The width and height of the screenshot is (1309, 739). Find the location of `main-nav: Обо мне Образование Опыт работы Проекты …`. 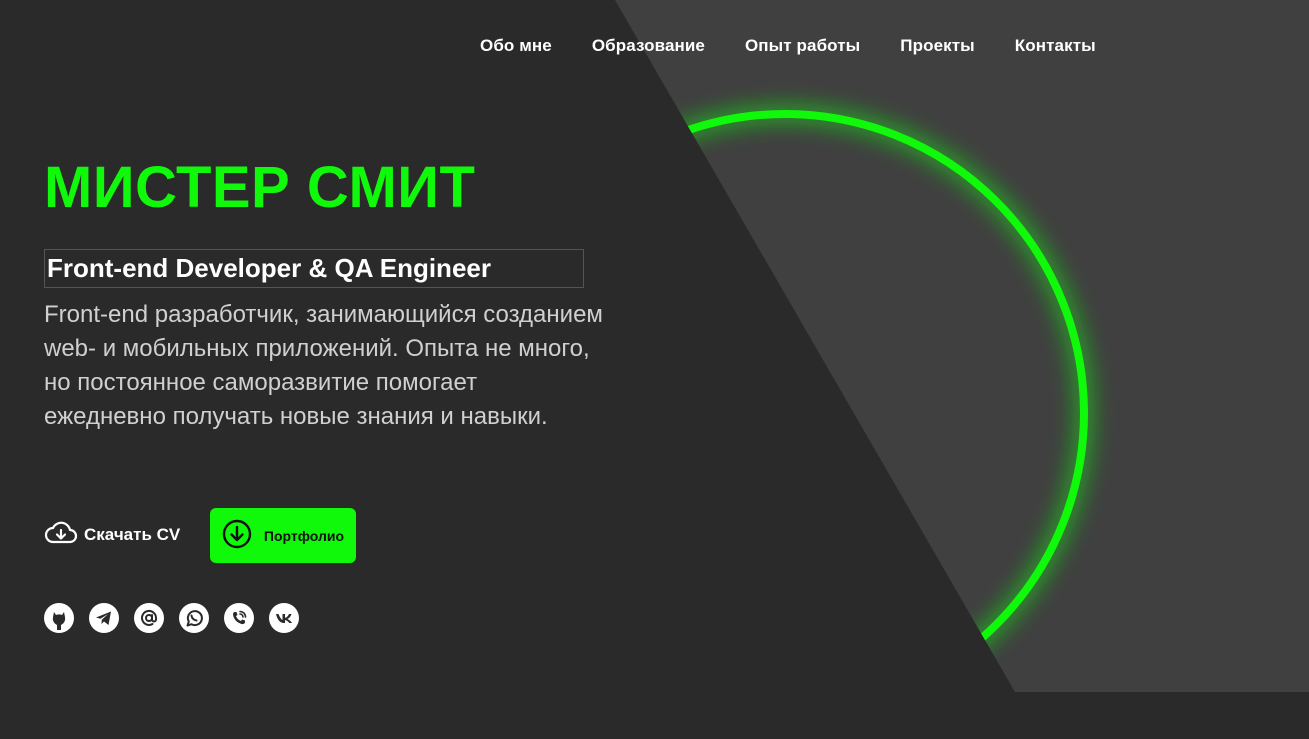

main-nav: Обо мне Образование Опыт работы Проекты … is located at coordinates (788, 46).